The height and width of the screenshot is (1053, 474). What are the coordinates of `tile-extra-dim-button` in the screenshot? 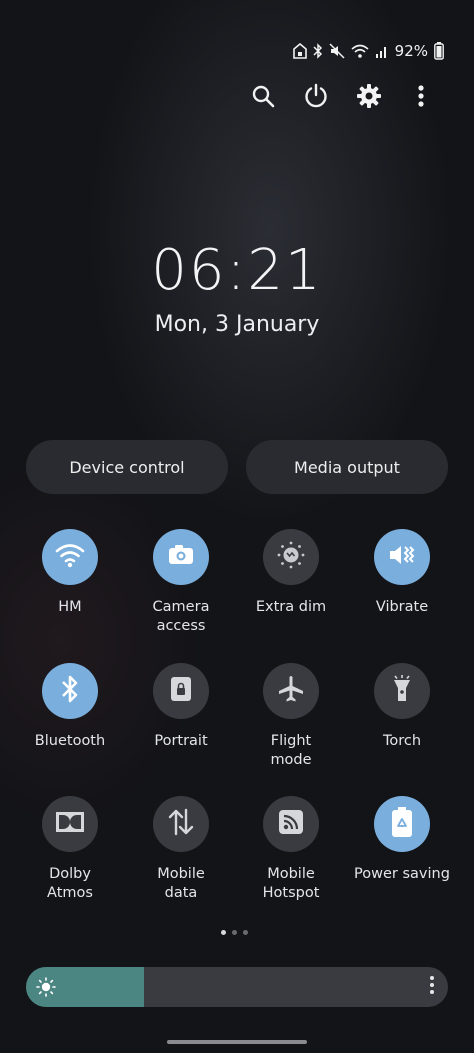 It's located at (291, 557).